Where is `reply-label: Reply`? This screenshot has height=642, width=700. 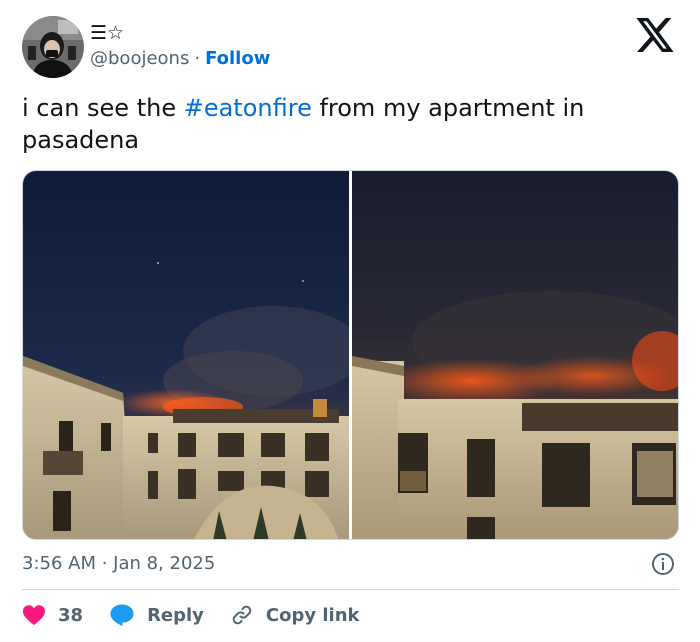
reply-label: Reply is located at coordinates (175, 615).